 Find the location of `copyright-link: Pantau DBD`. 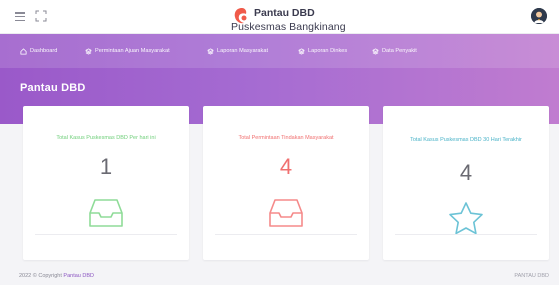

copyright-link: Pantau DBD is located at coordinates (78, 276).